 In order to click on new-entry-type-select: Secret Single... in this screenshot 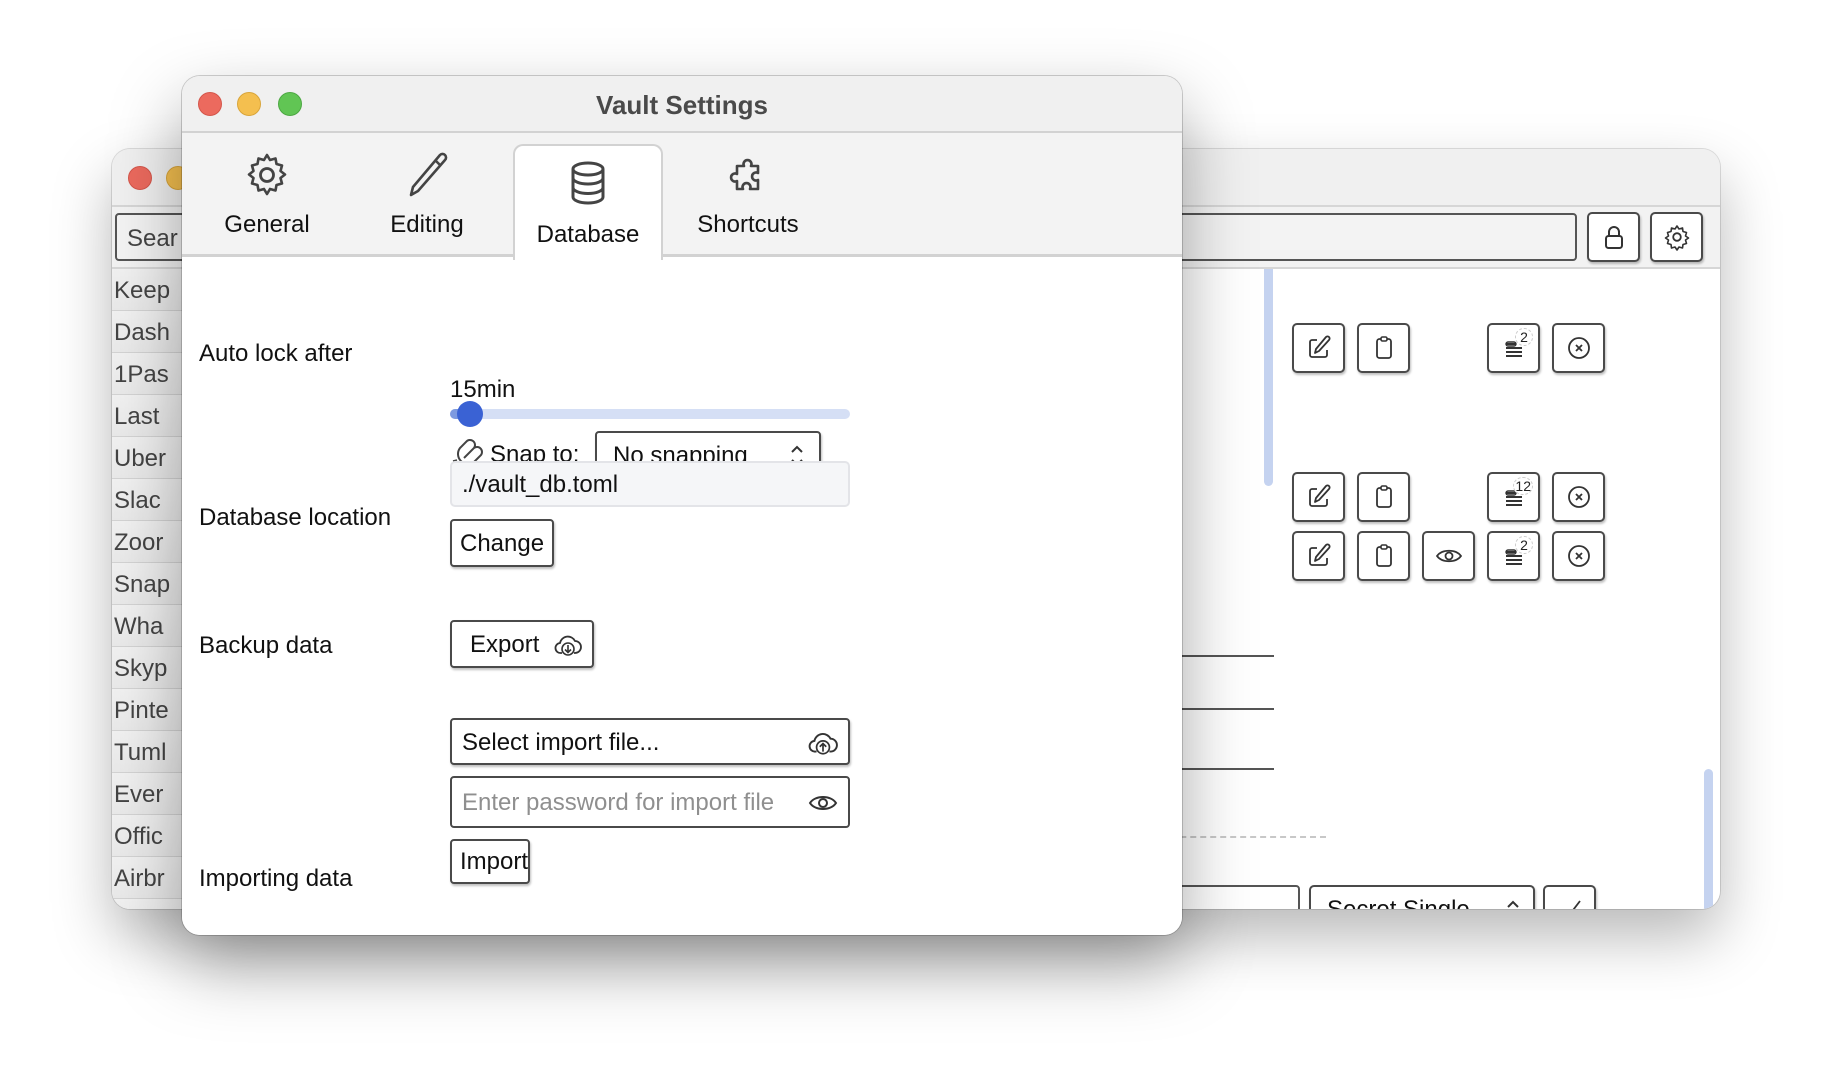, I will do `click(1422, 897)`.